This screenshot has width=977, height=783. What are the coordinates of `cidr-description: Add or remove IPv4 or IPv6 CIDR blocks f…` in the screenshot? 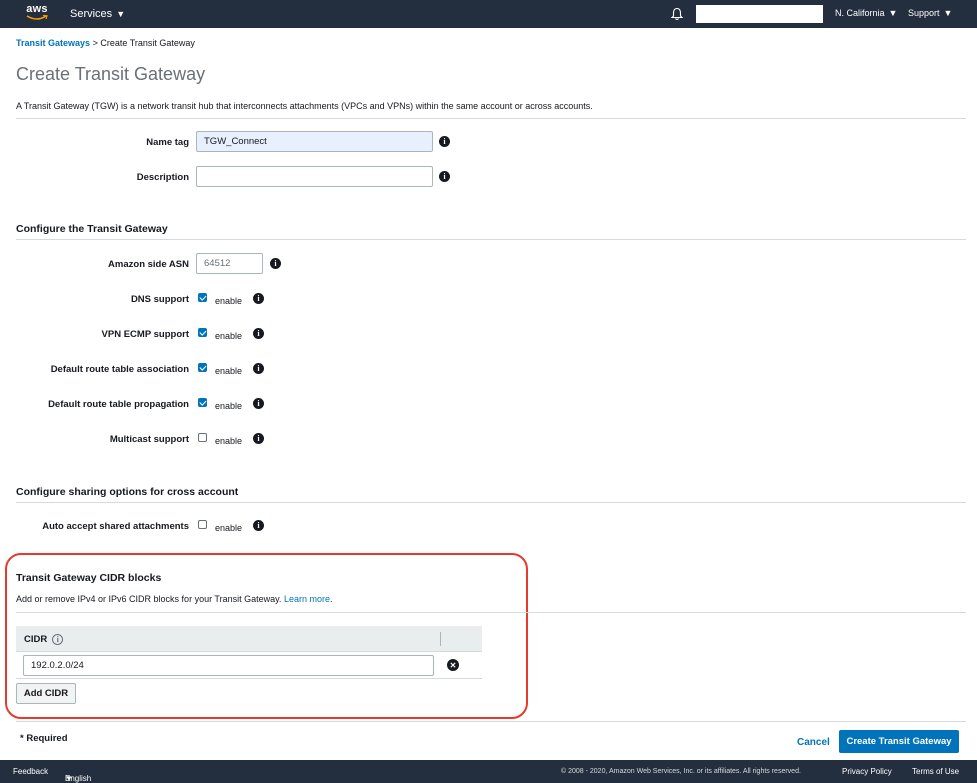 It's located at (174, 599).